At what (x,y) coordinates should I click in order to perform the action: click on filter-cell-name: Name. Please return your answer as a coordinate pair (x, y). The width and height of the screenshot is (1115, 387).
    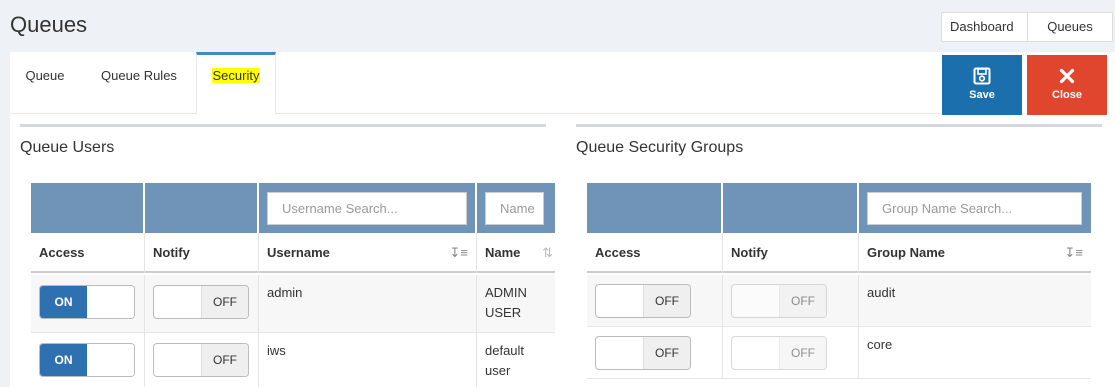
    Looking at the image, I should click on (516, 208).